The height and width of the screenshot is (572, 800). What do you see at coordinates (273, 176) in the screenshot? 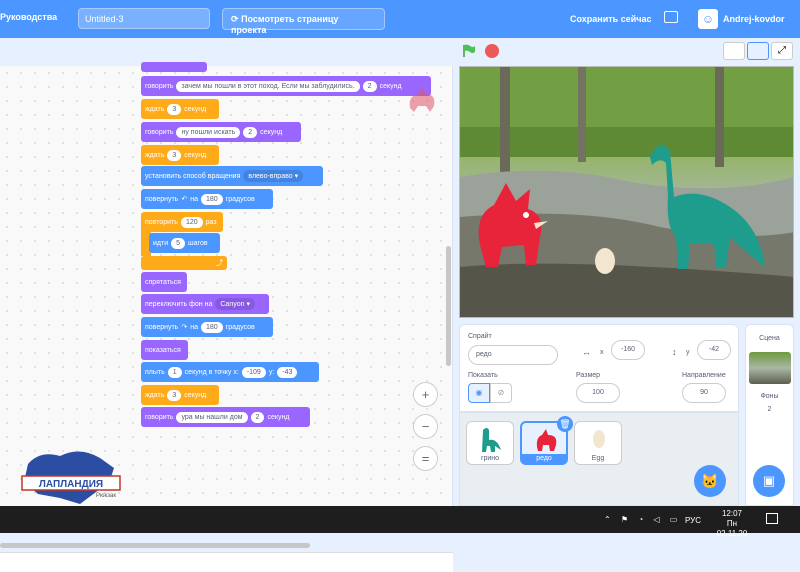
I see `rotation-style-dropdown: влево-вправо ▾` at bounding box center [273, 176].